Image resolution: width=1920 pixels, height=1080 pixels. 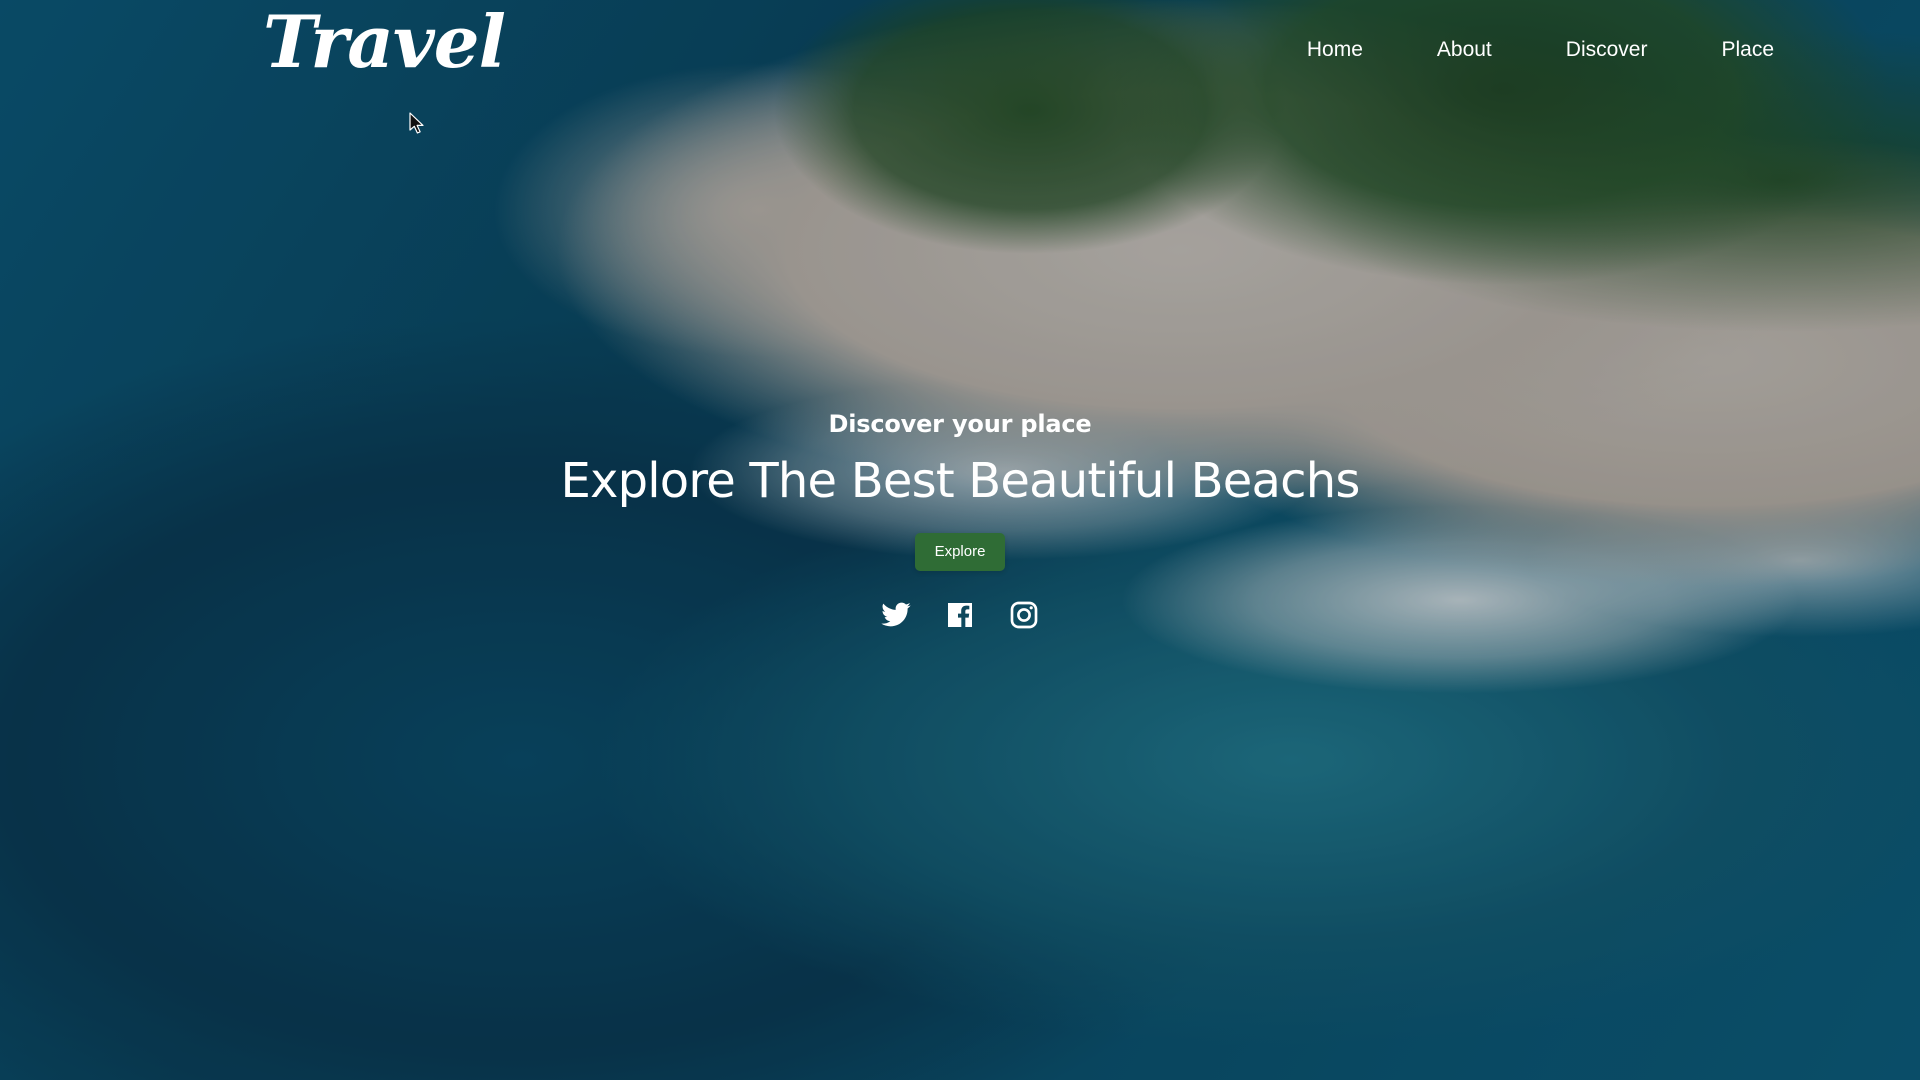 I want to click on facebook-link, so click(x=960, y=615).